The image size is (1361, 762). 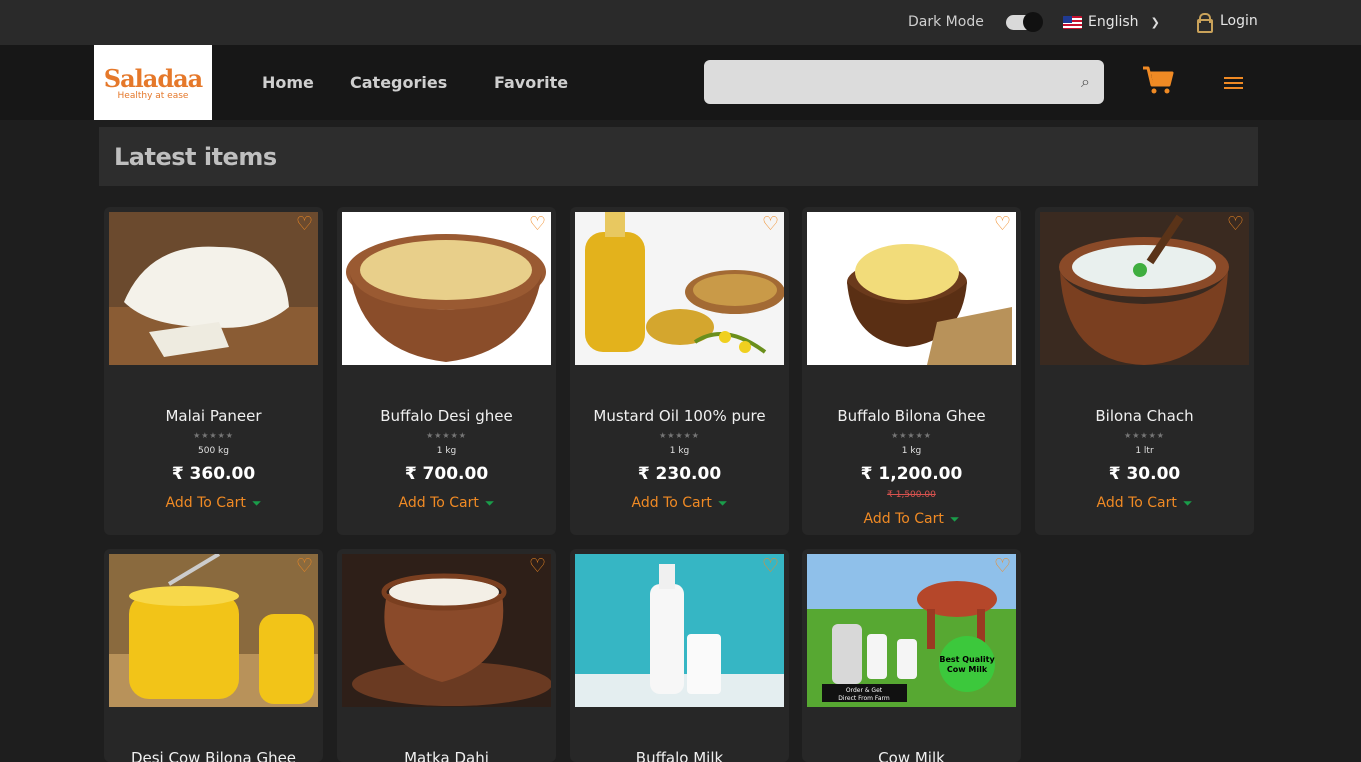 I want to click on product-card: ♡ Matka Dahi, so click(x=446, y=655).